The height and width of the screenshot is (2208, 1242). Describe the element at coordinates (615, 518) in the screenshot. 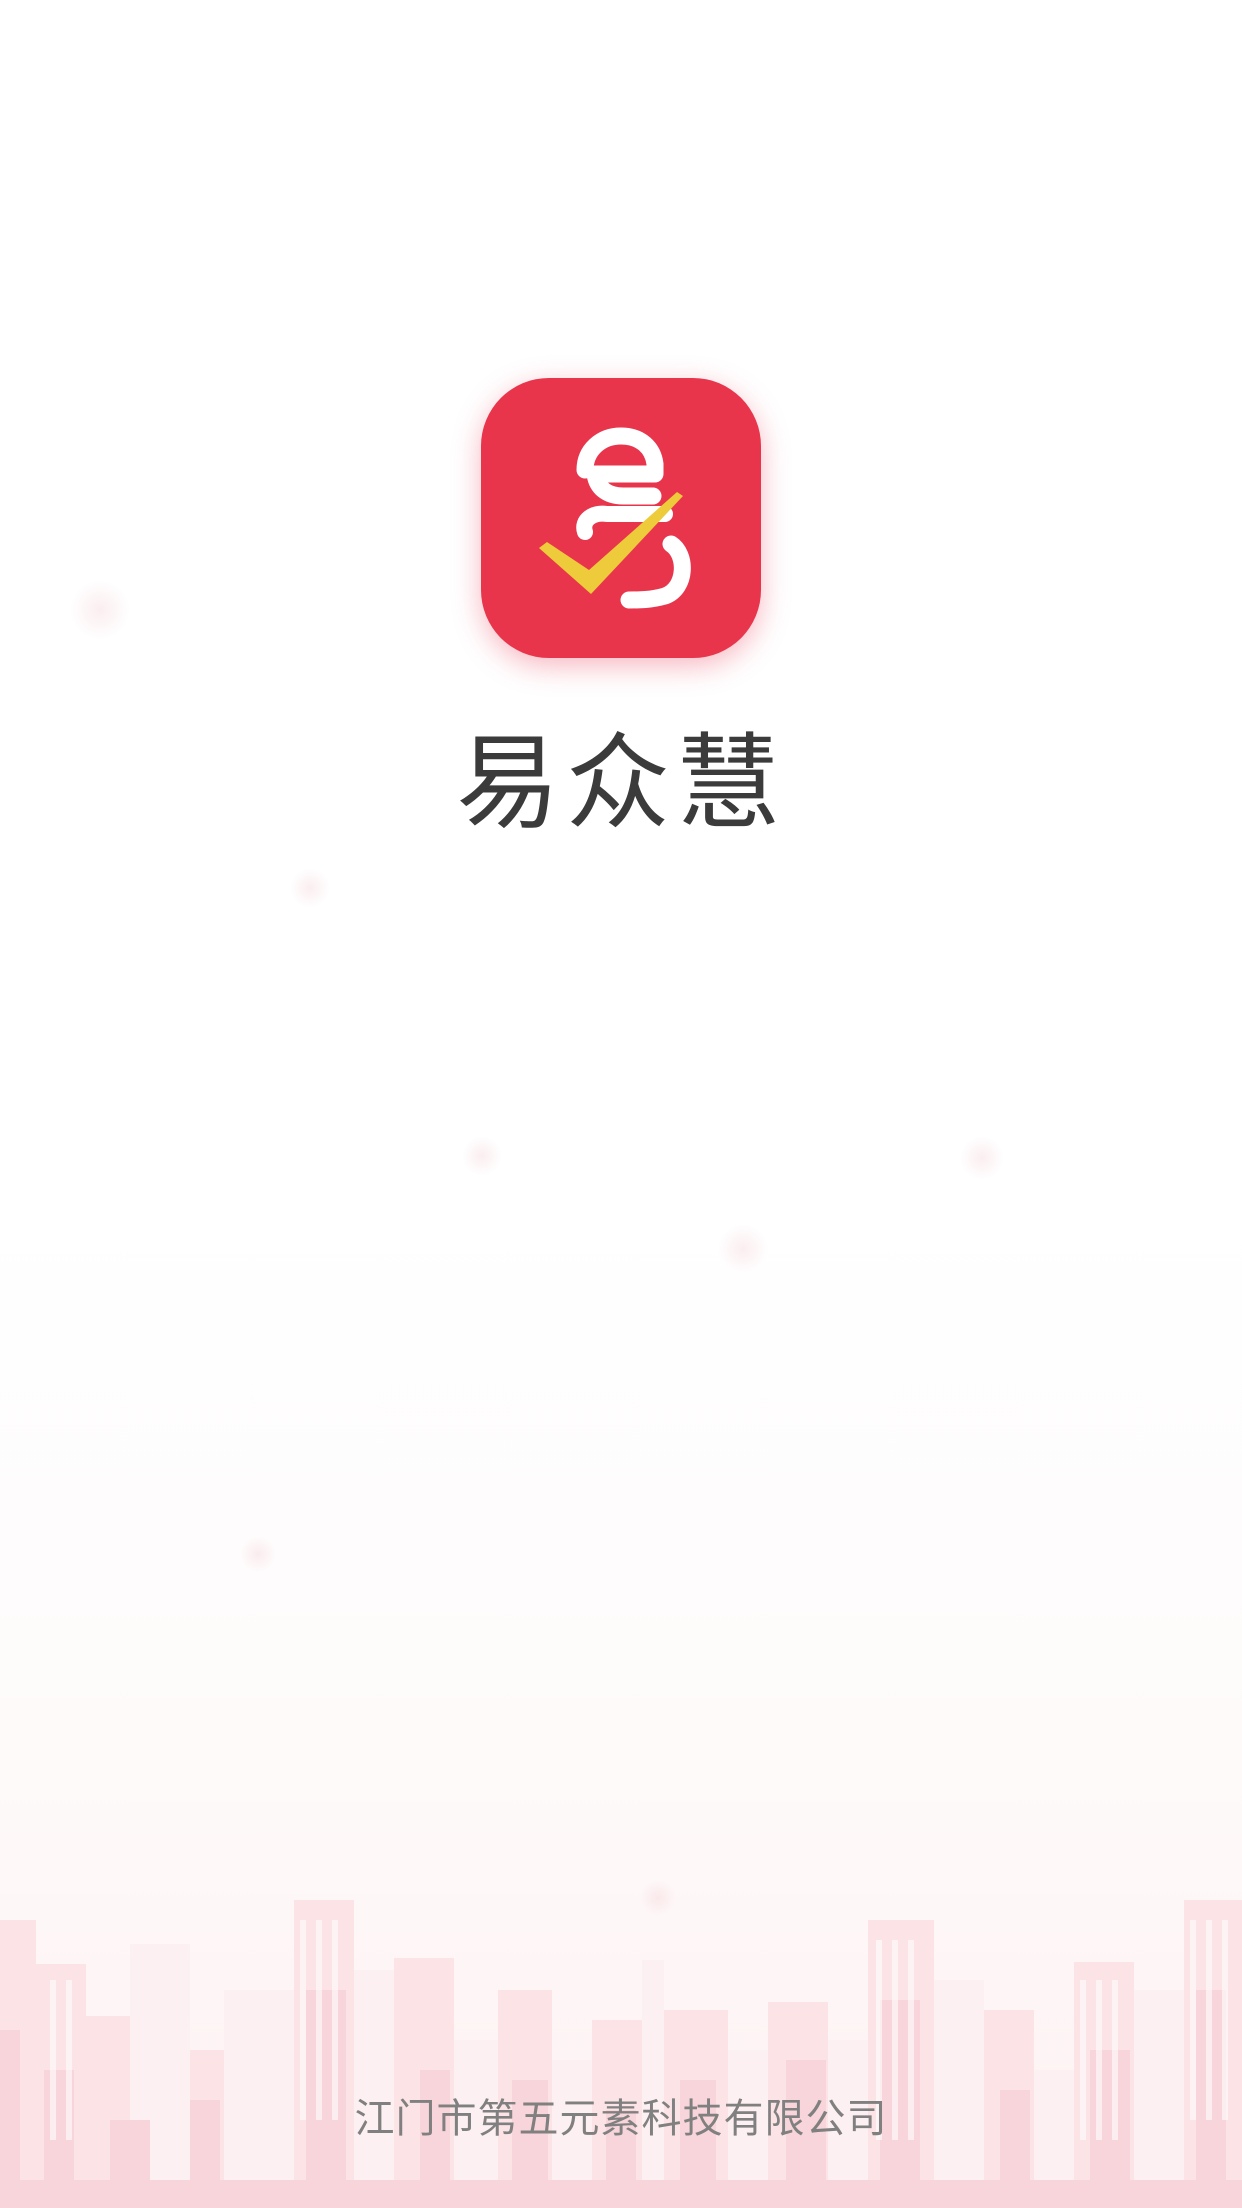

I see `yi-checkmark-logo-icon` at that location.